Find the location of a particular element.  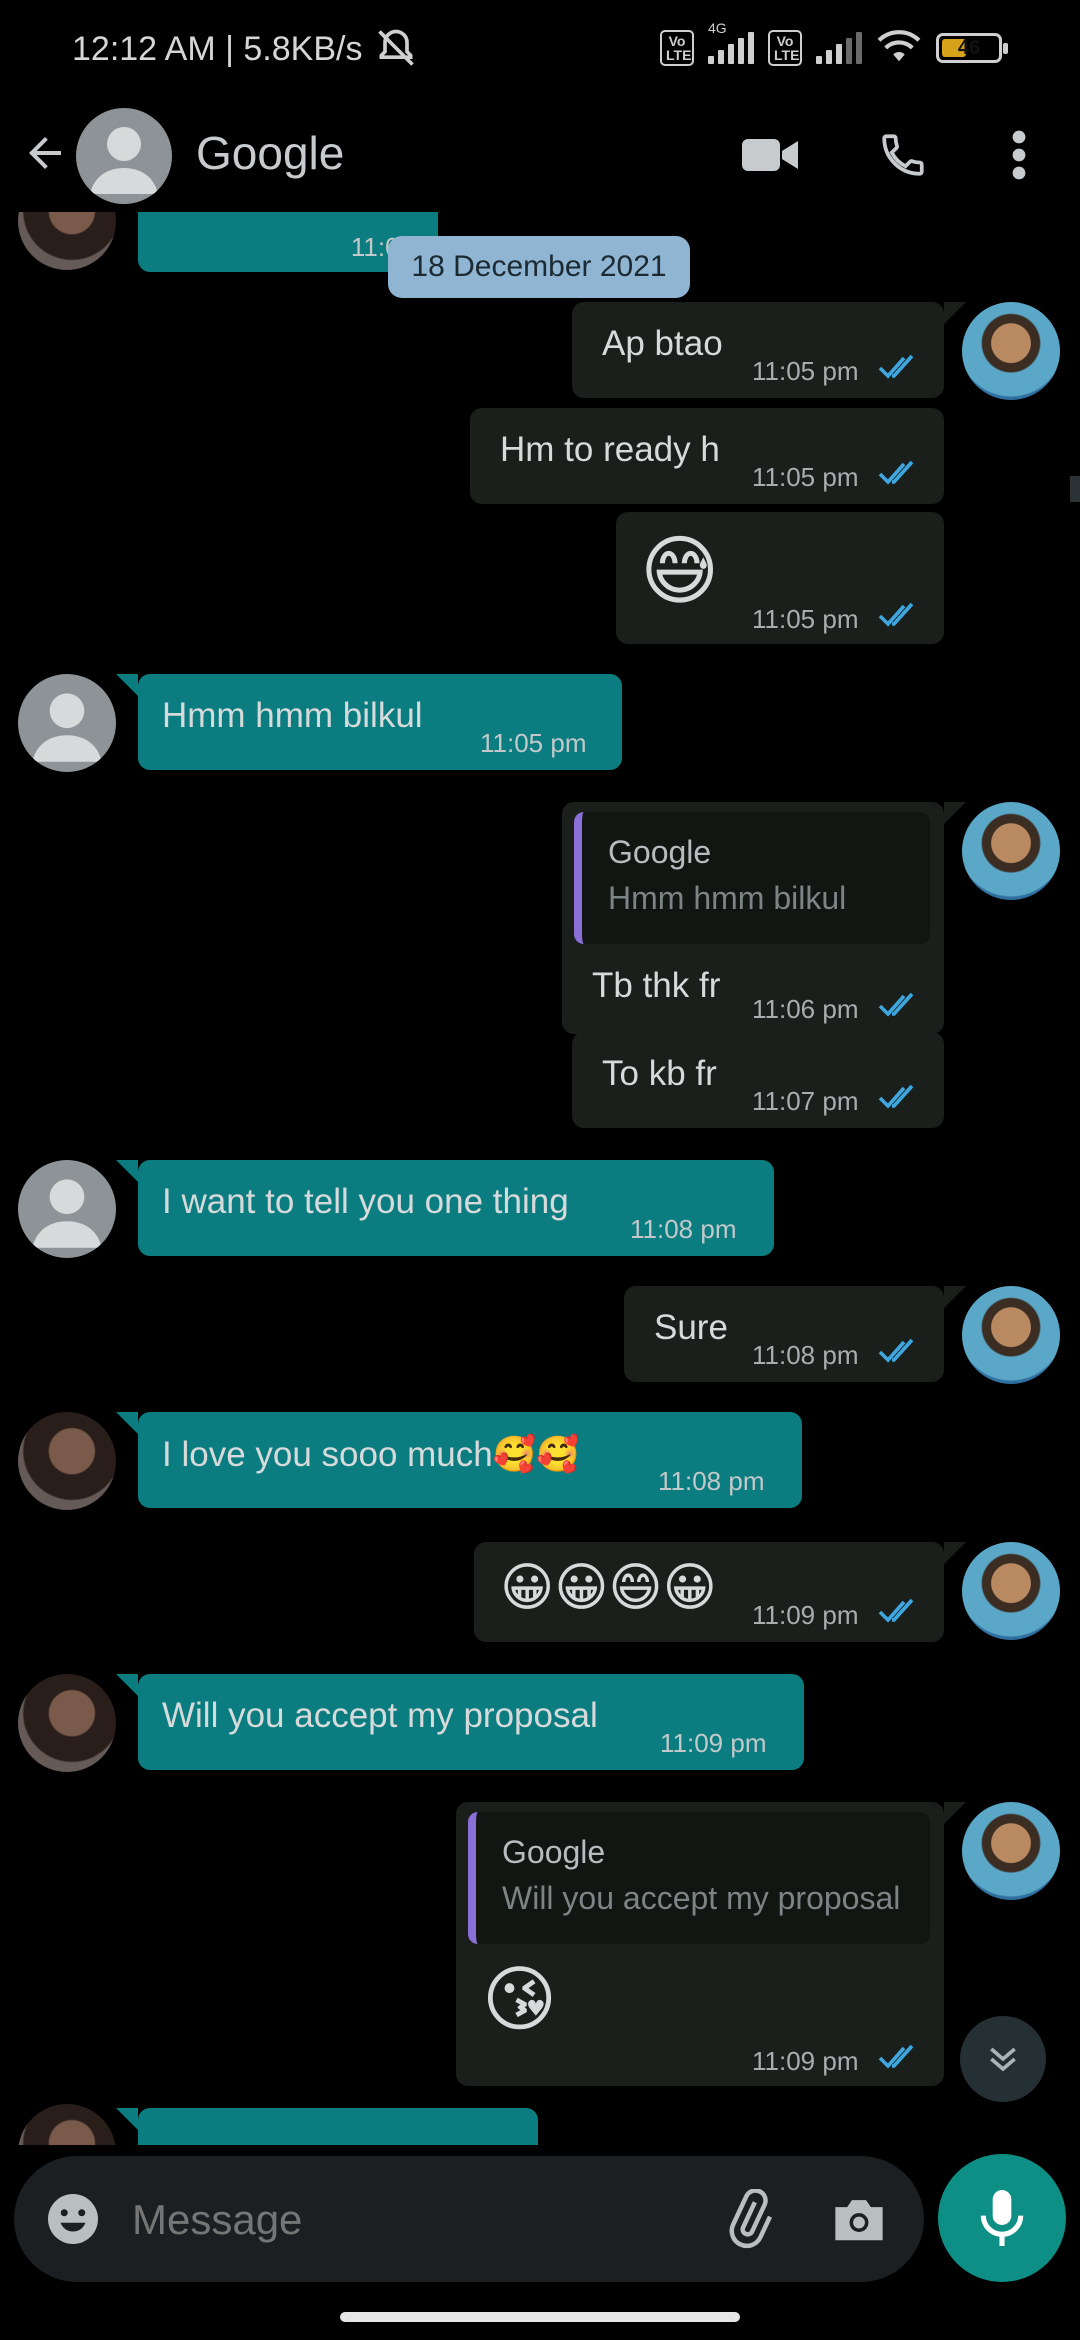

status-bar: 12:12 AM | 5.8KB/s Vo LTE 4G Vo LTE 46 is located at coordinates (540, 48).